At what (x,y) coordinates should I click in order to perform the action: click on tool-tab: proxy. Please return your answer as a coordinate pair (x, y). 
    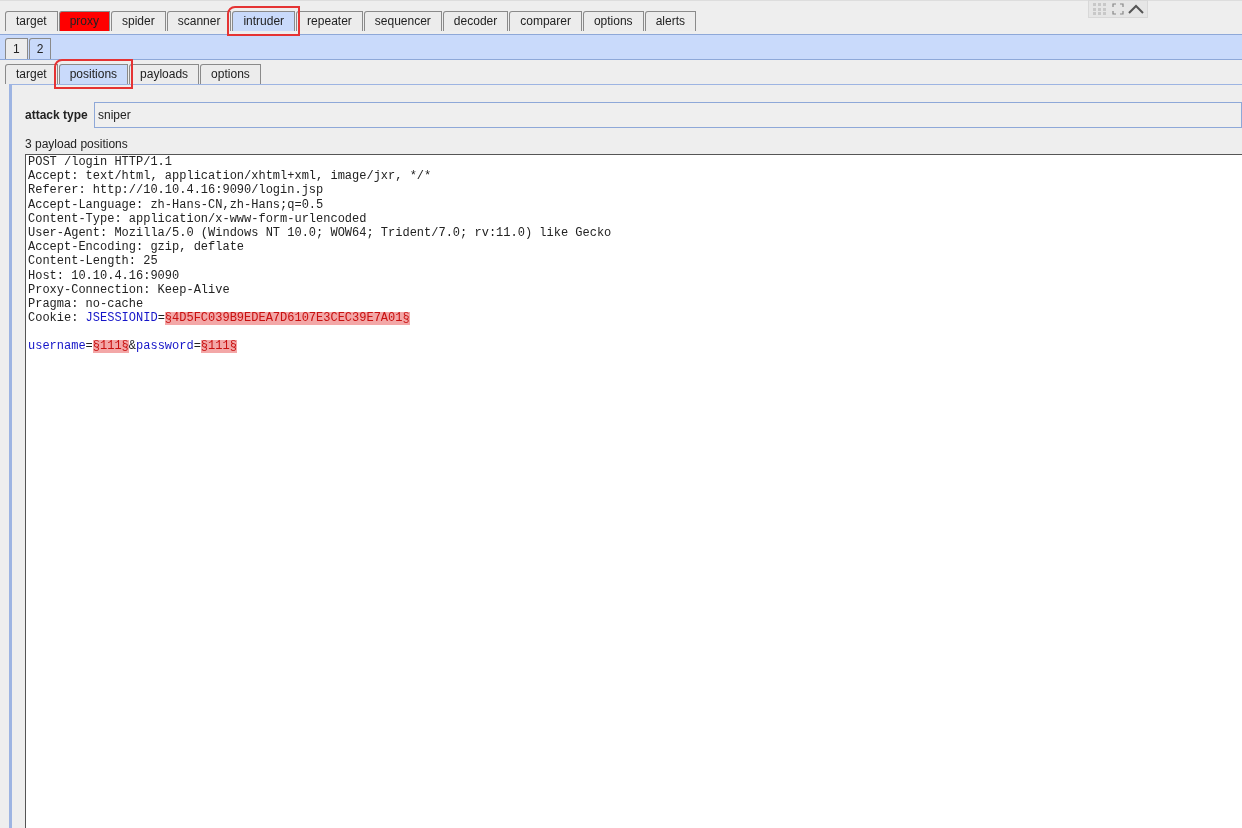
    Looking at the image, I should click on (84, 21).